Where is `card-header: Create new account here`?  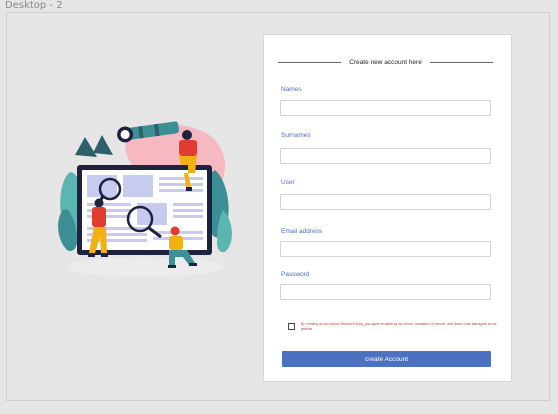 card-header: Create new account here is located at coordinates (386, 62).